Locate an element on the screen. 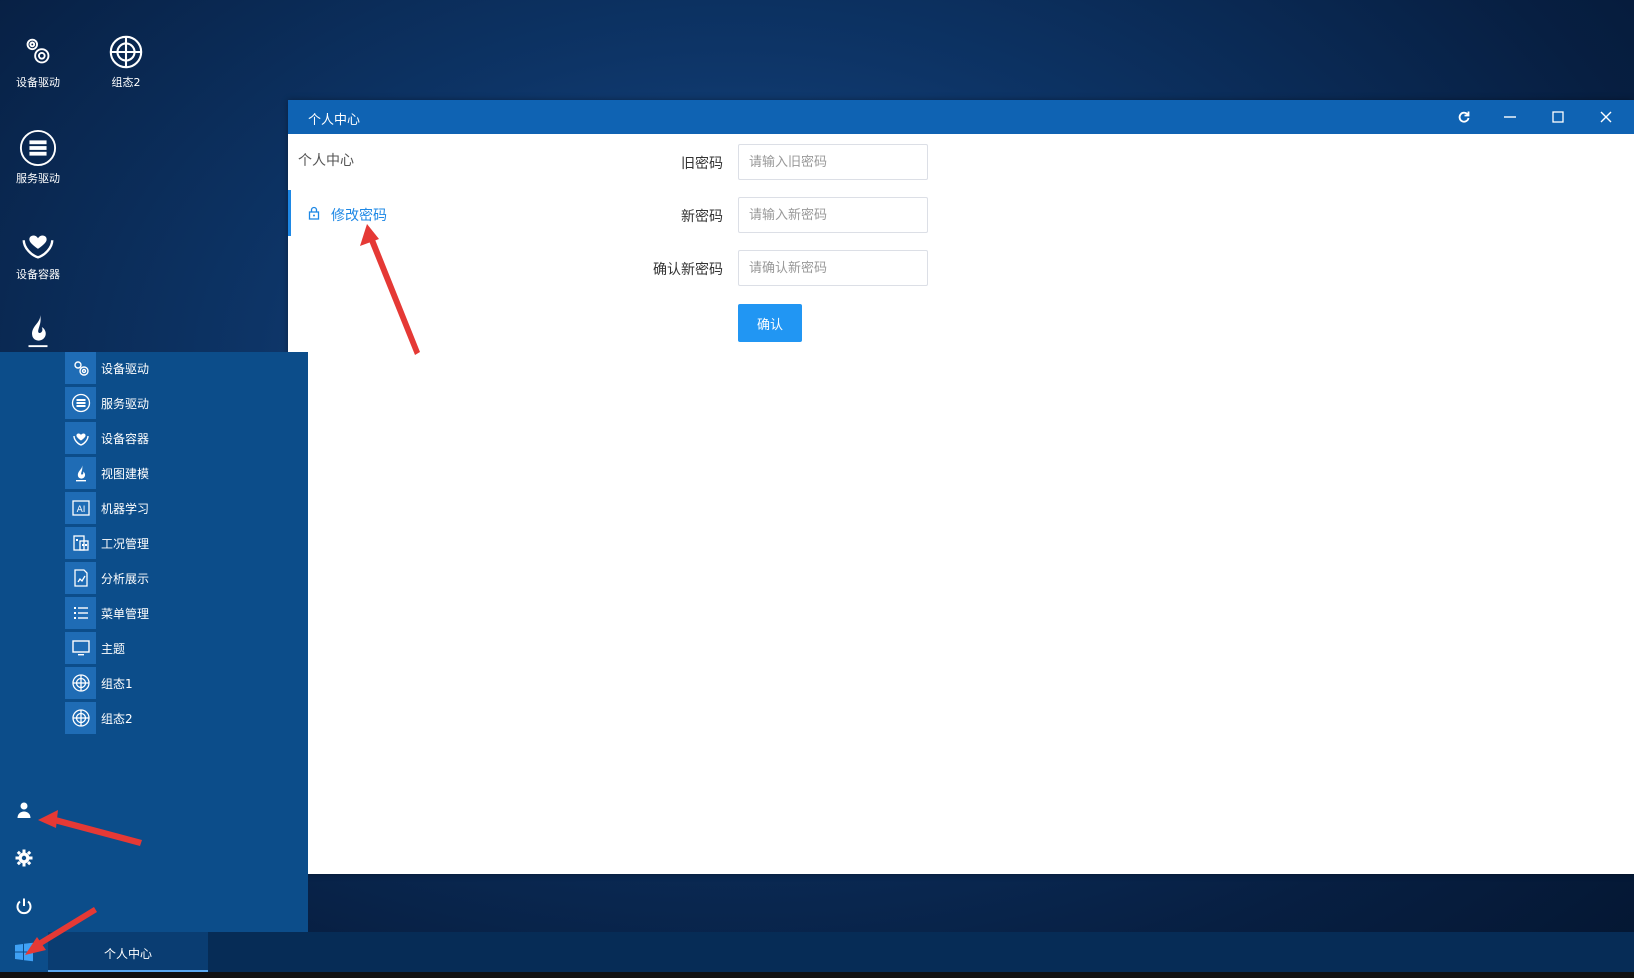  minimize-icon is located at coordinates (1510, 117).